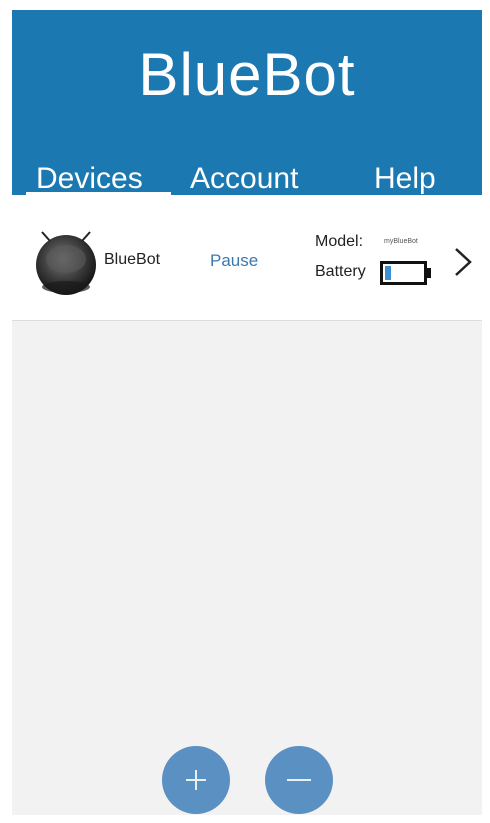 Image resolution: width=490 pixels, height=823 pixels. What do you see at coordinates (405, 179) in the screenshot?
I see `tab-help: Help` at bounding box center [405, 179].